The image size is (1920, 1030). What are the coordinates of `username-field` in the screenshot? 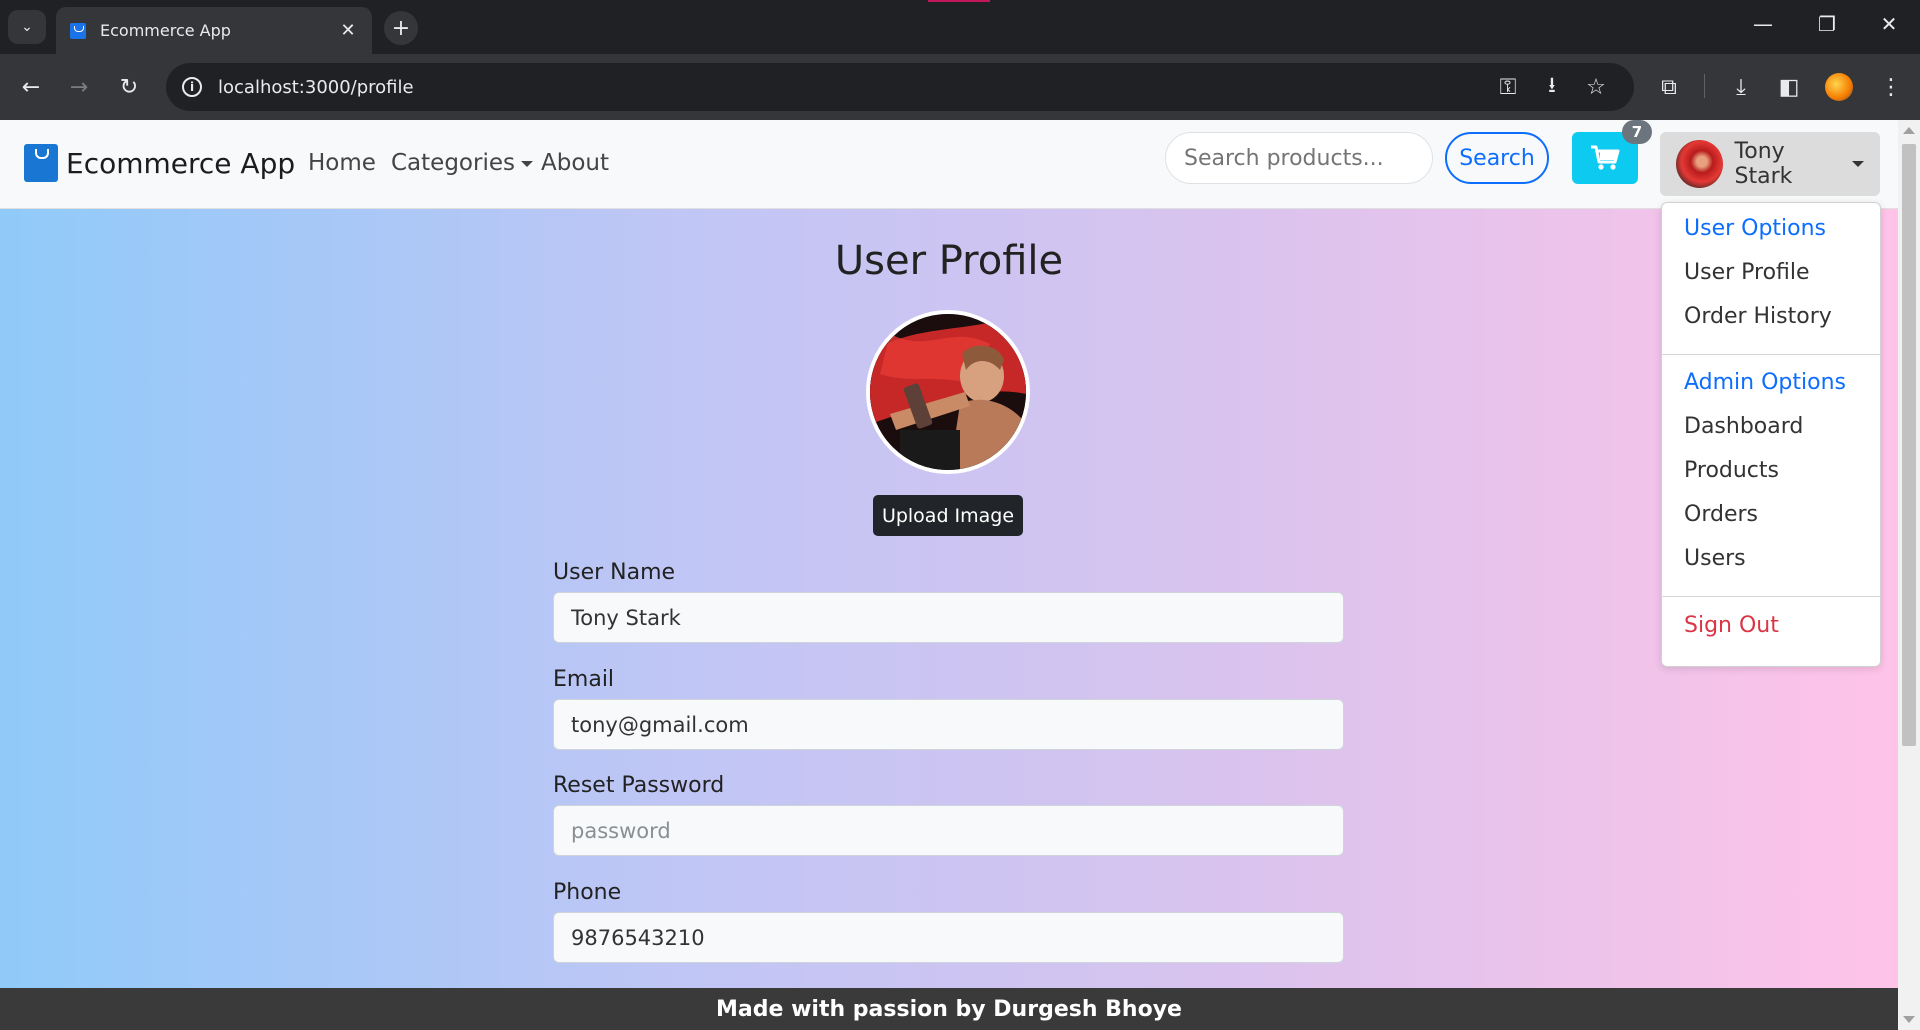 It's located at (948, 617).